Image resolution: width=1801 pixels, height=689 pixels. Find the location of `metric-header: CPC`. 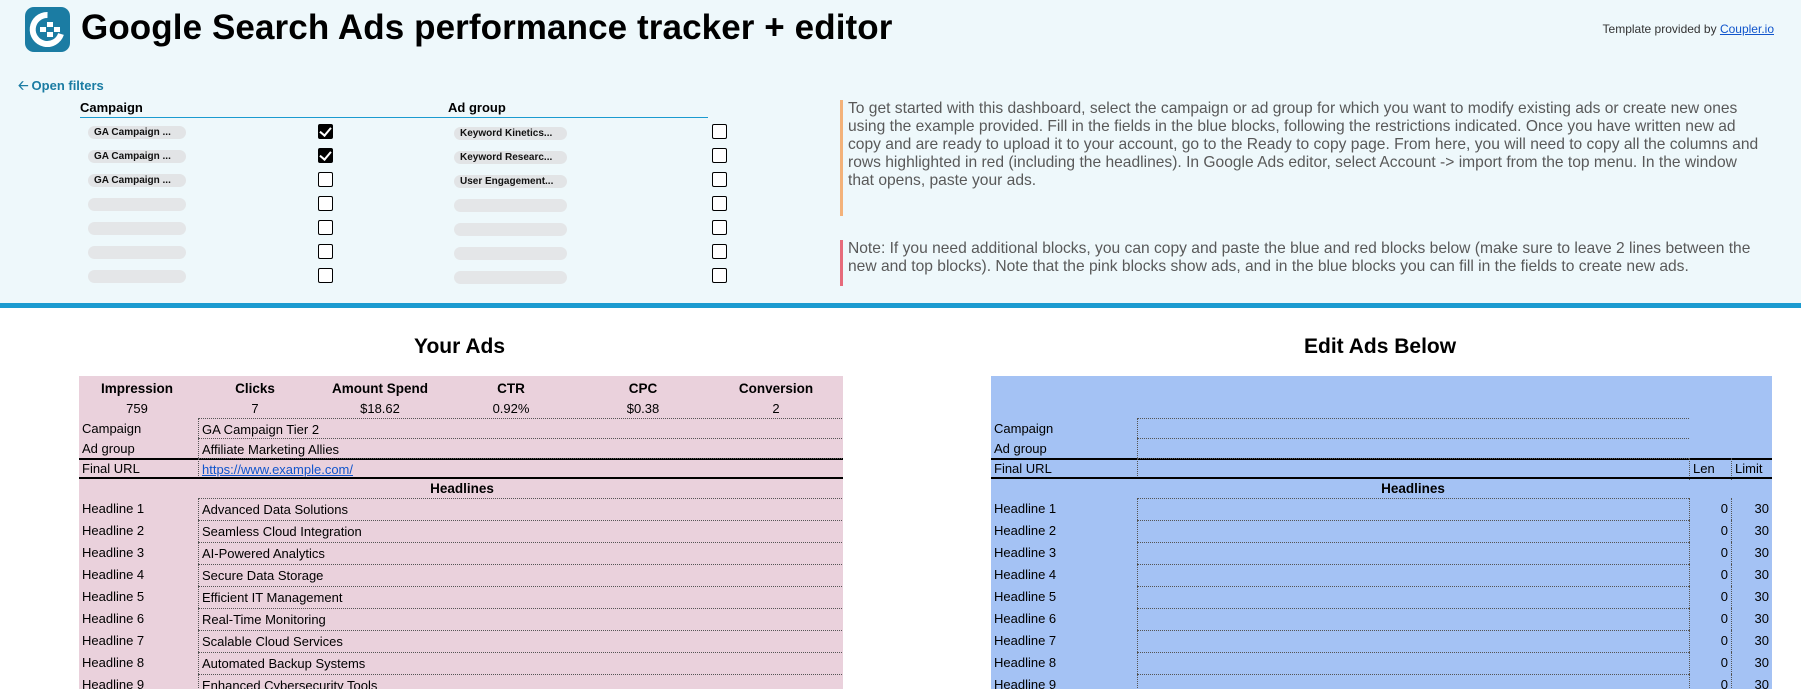

metric-header: CPC is located at coordinates (643, 388).